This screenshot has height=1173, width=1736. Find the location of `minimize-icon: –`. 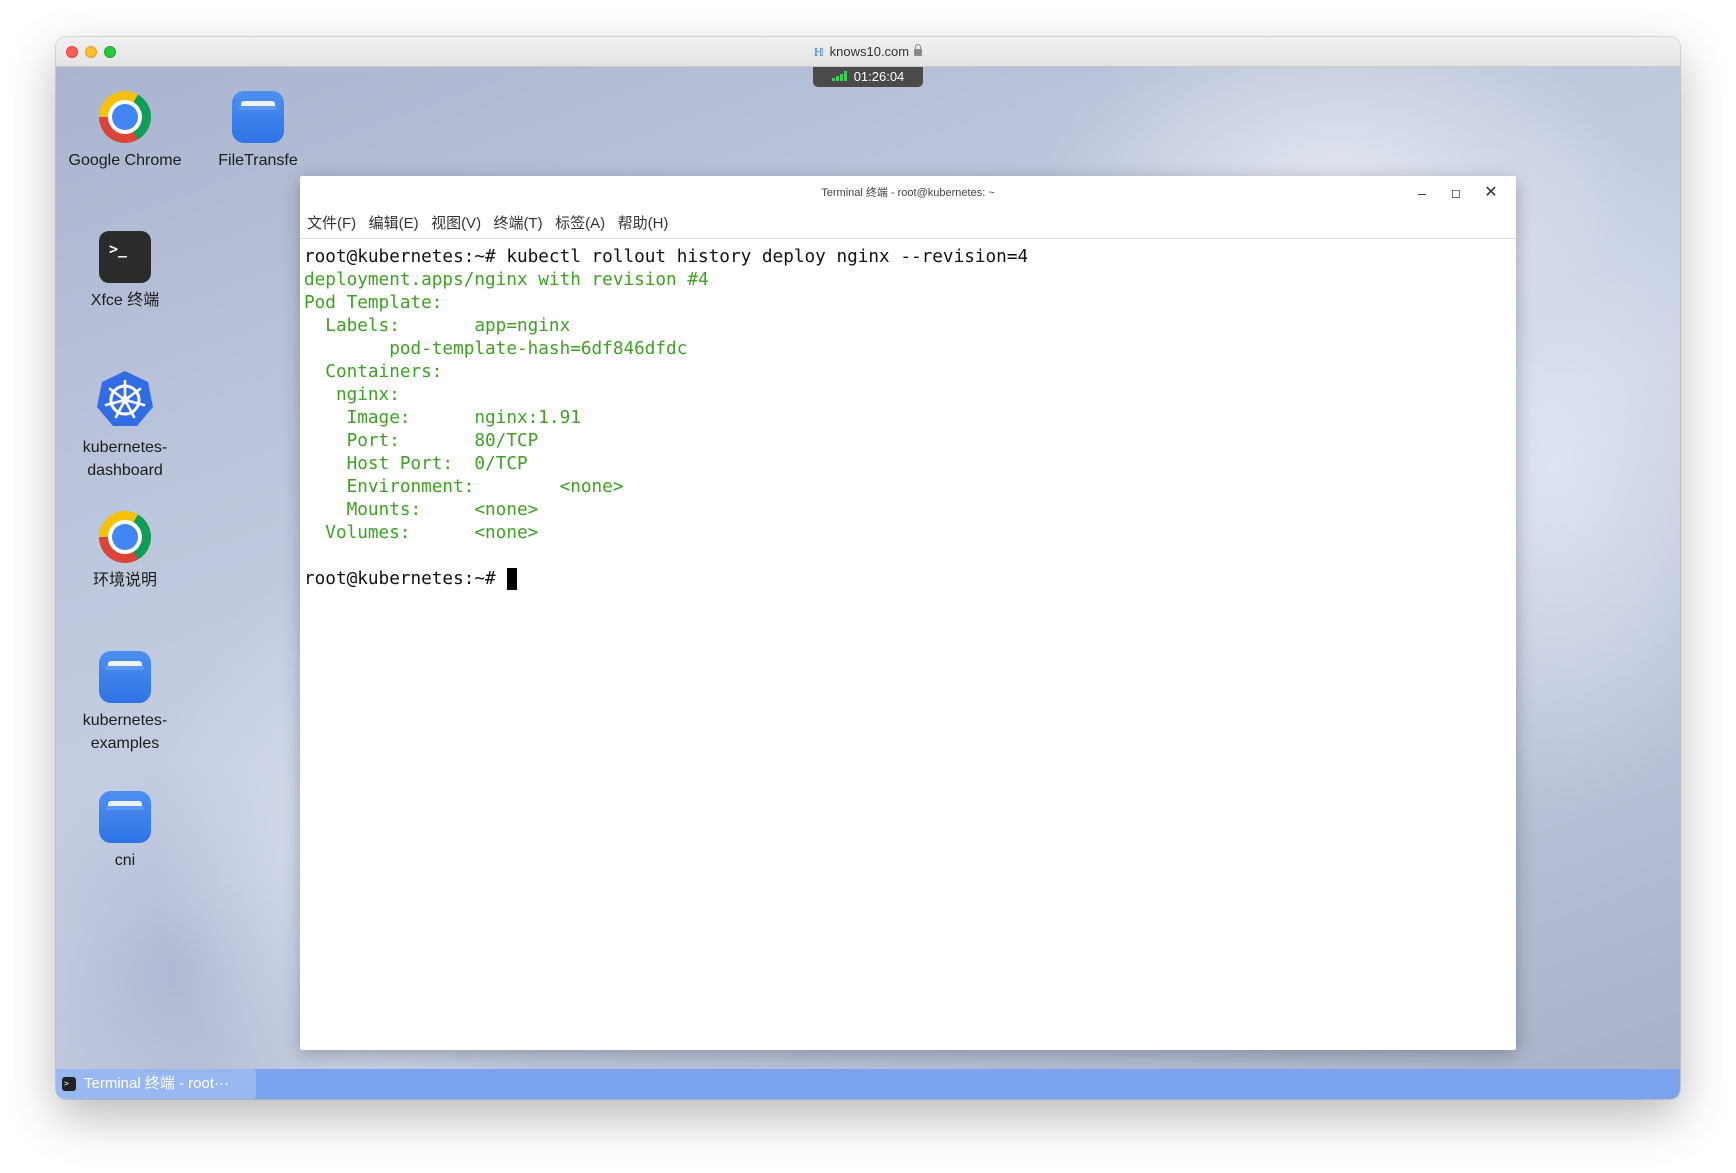

minimize-icon: – is located at coordinates (1422, 193).